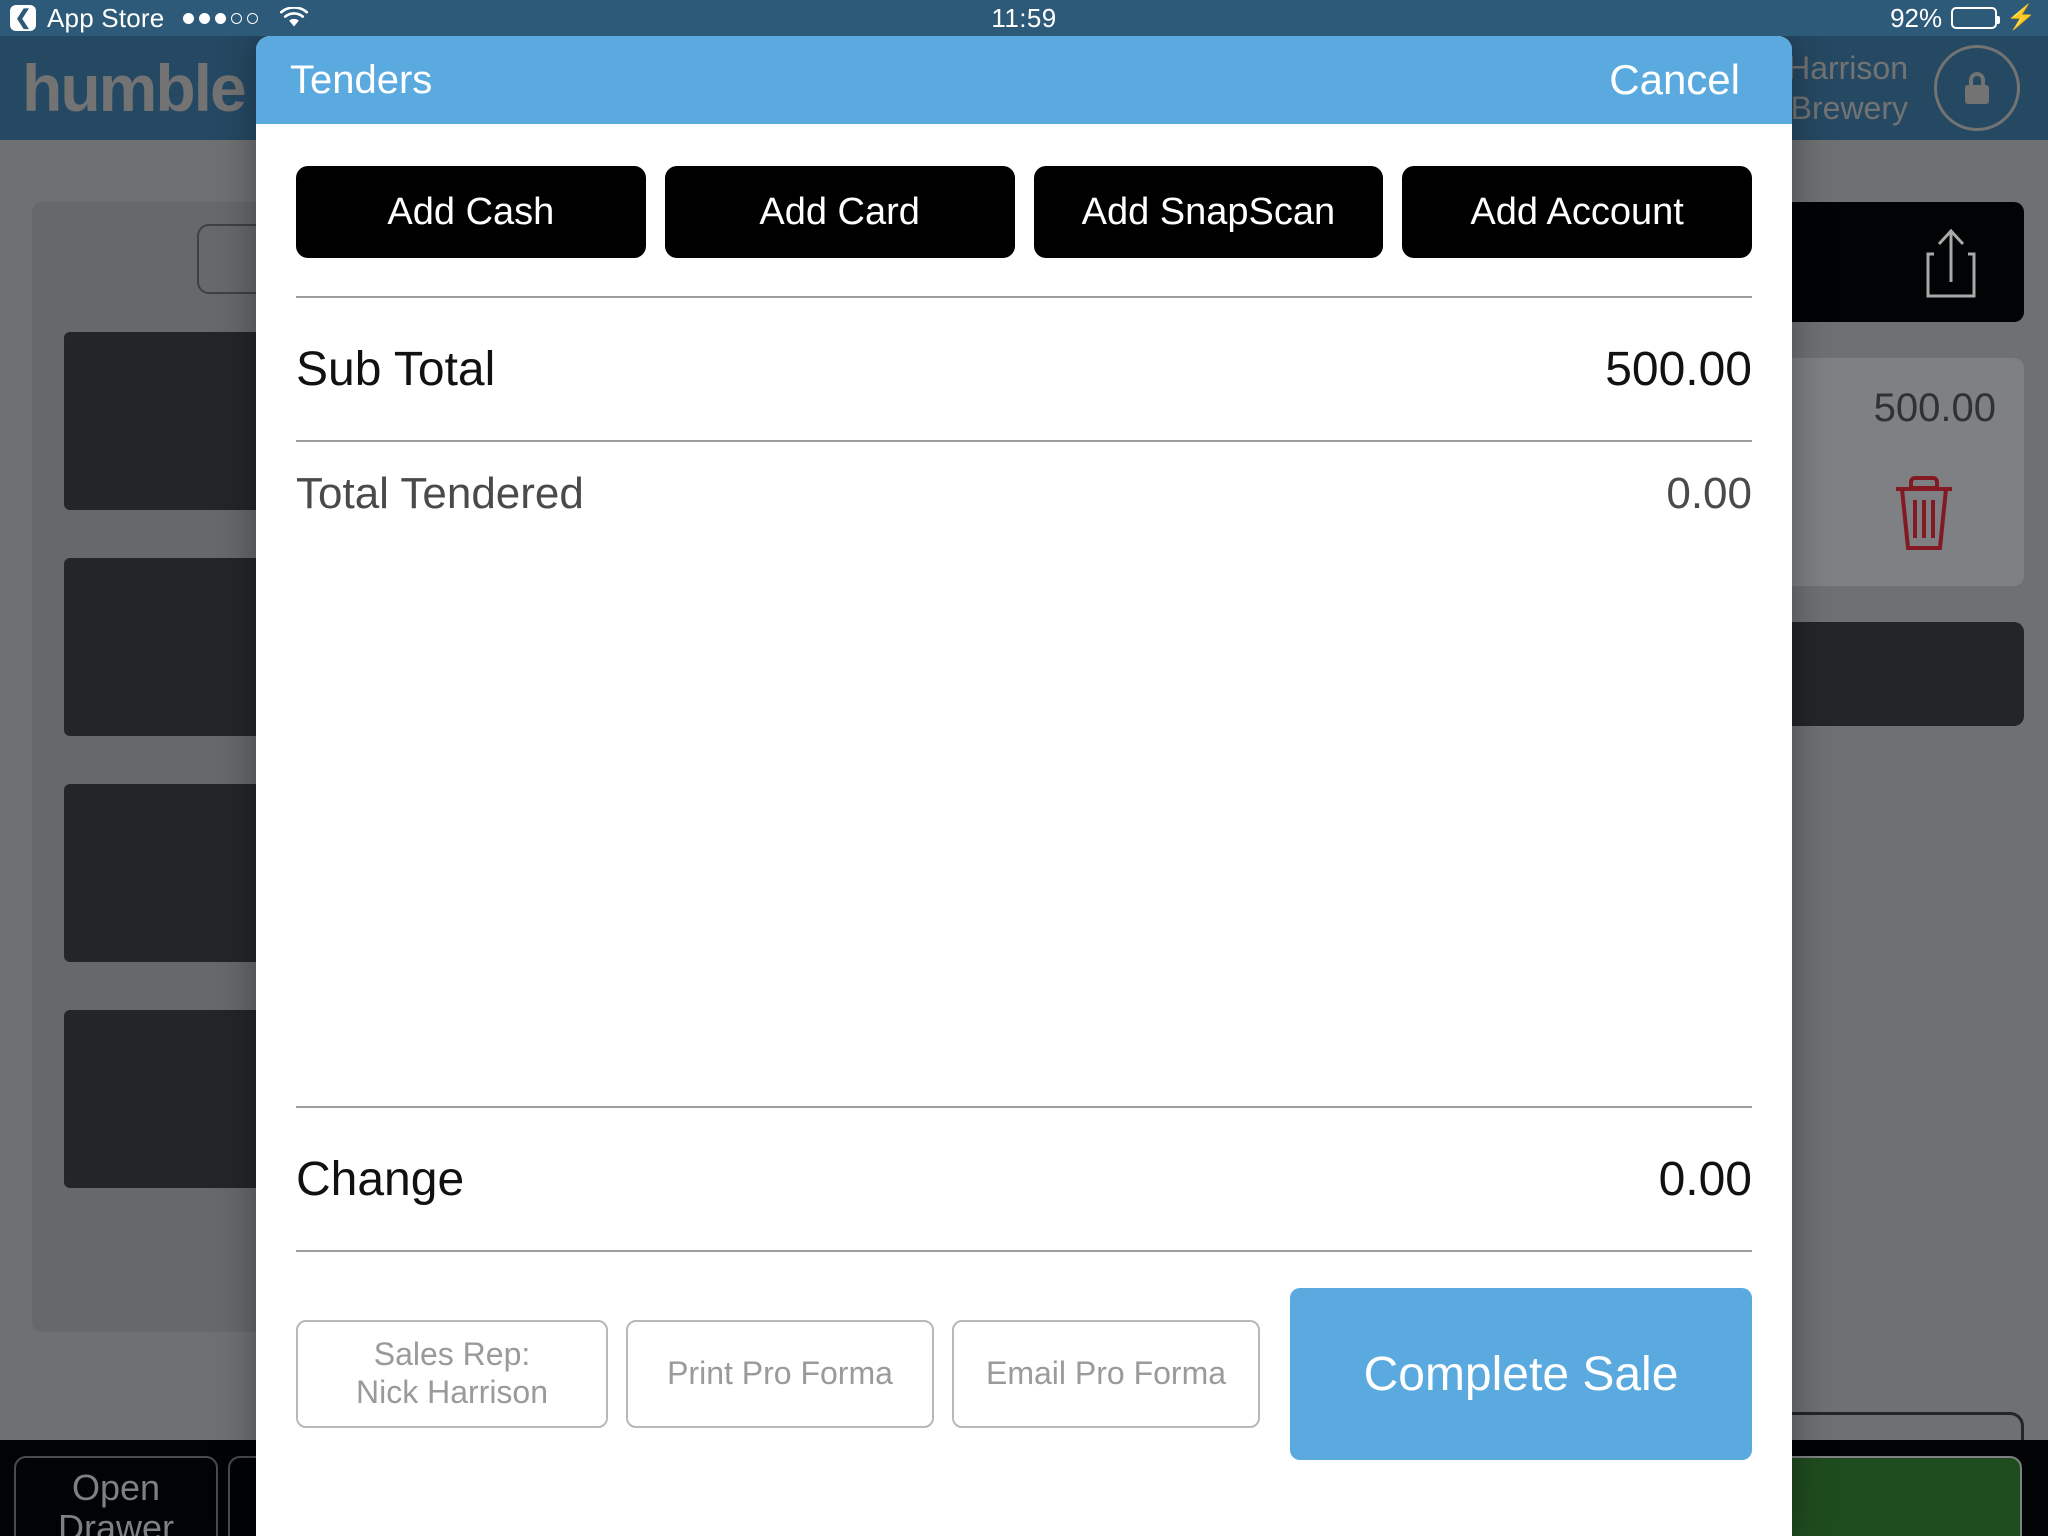  Describe the element at coordinates (440, 493) in the screenshot. I see `total-tendered-label: Total Tendered` at that location.